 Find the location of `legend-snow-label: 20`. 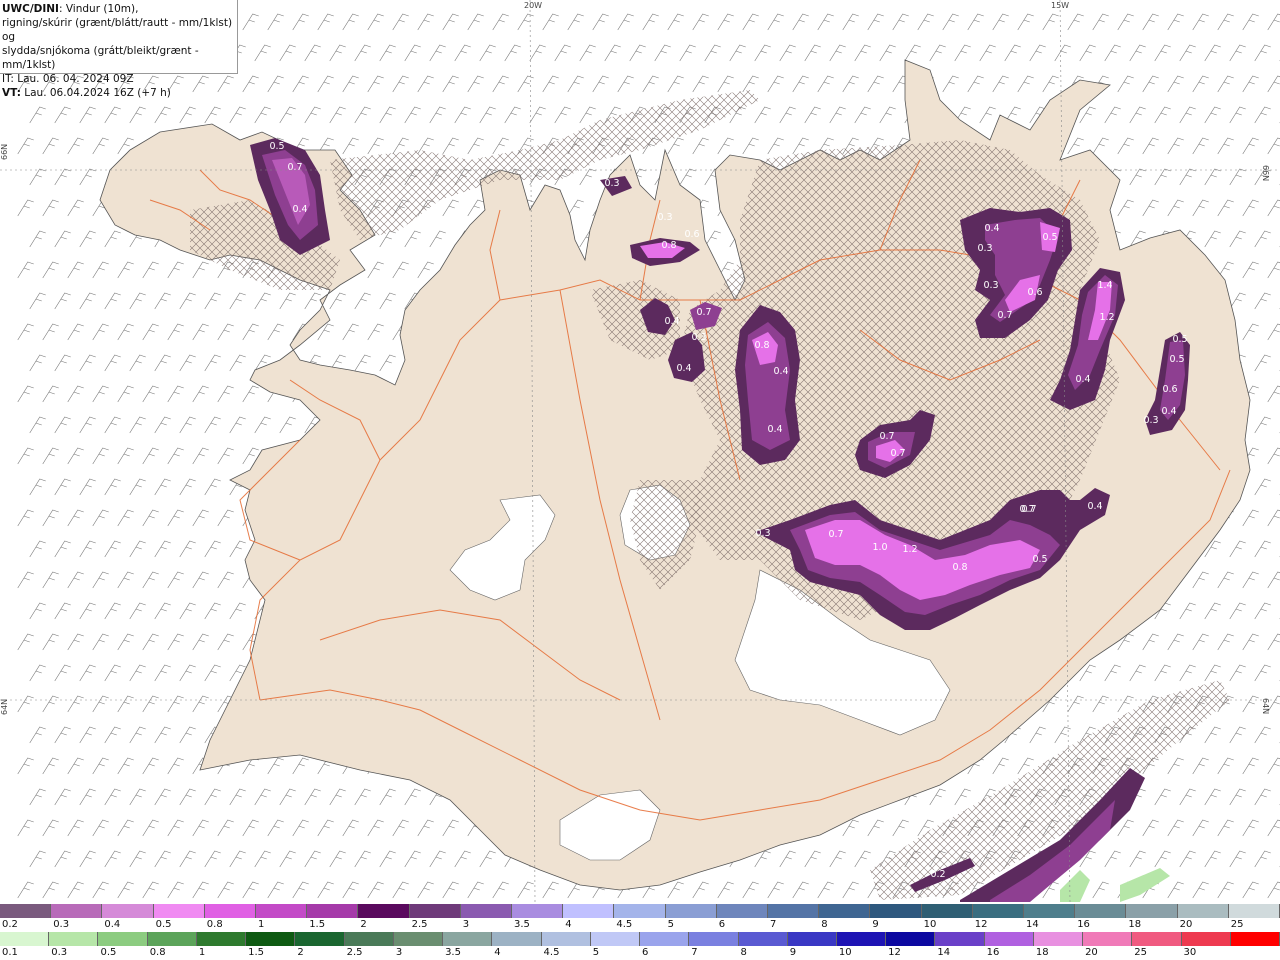

legend-snow-label: 20 is located at coordinates (1186, 924).